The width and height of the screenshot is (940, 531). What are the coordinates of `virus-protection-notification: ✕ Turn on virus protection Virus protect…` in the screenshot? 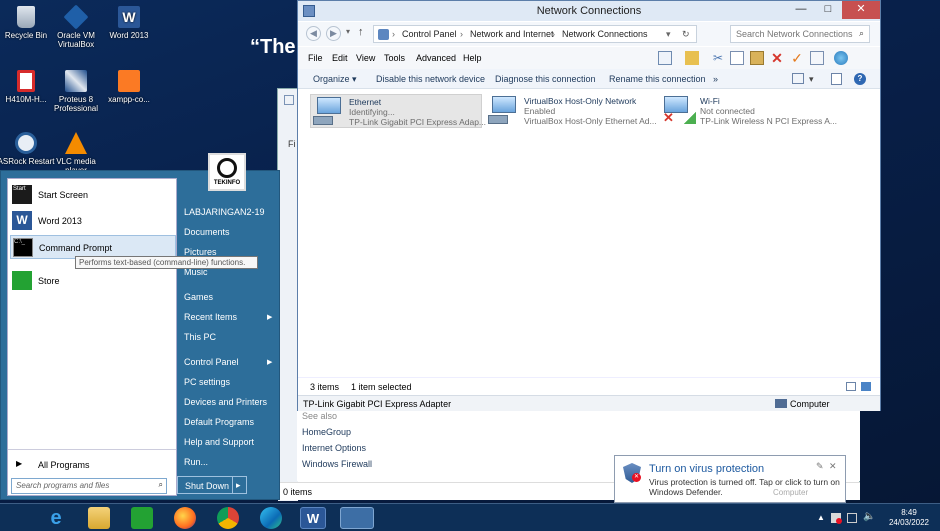 It's located at (730, 479).